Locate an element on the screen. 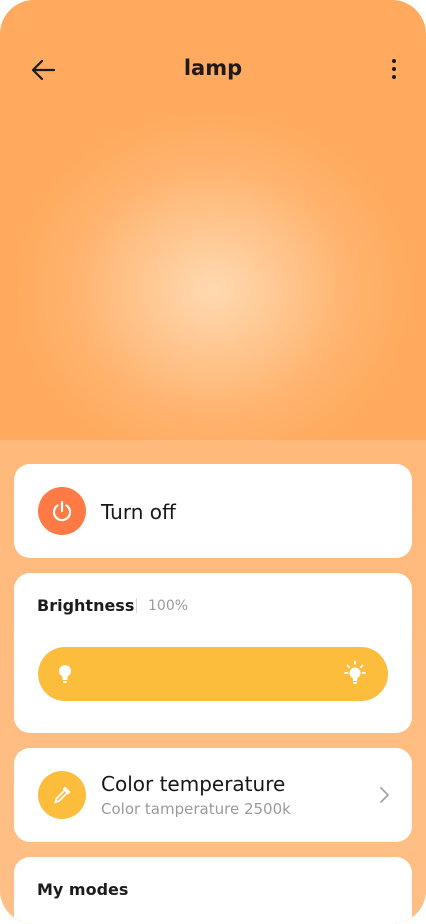 The height and width of the screenshot is (924, 426). back-button is located at coordinates (44, 70).